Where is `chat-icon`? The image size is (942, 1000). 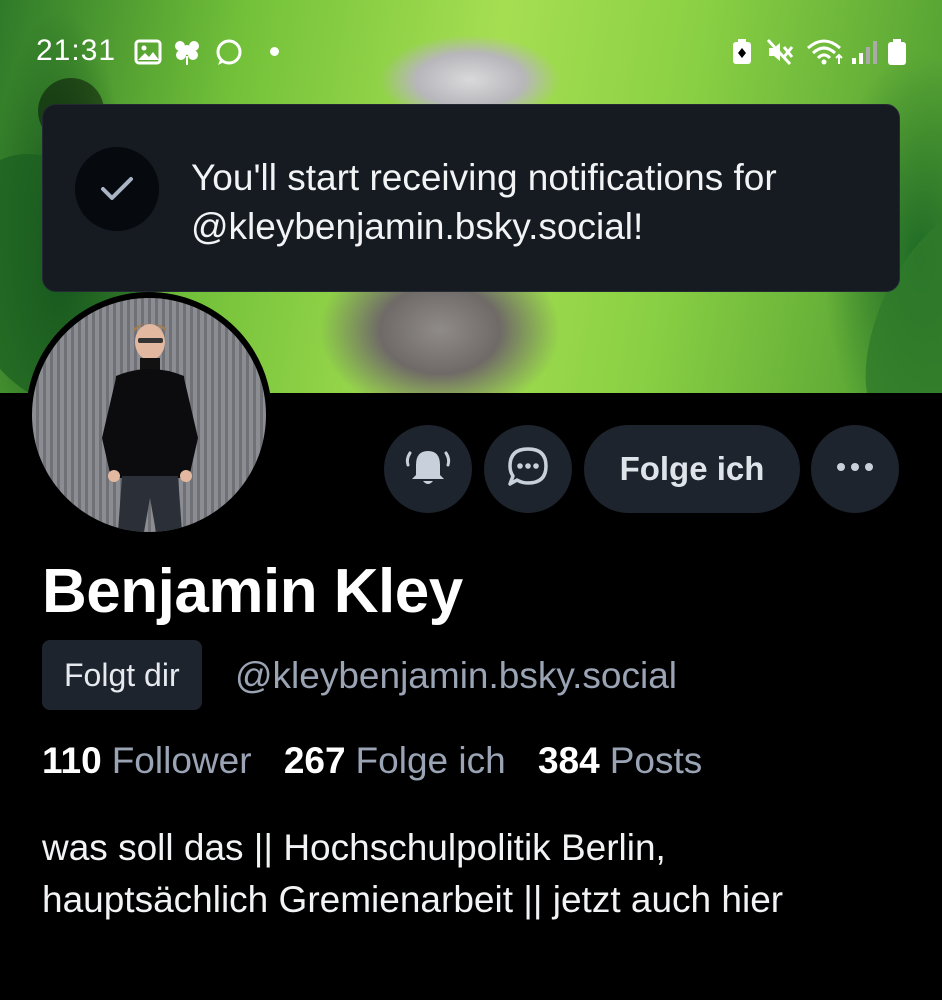
chat-icon is located at coordinates (528, 469).